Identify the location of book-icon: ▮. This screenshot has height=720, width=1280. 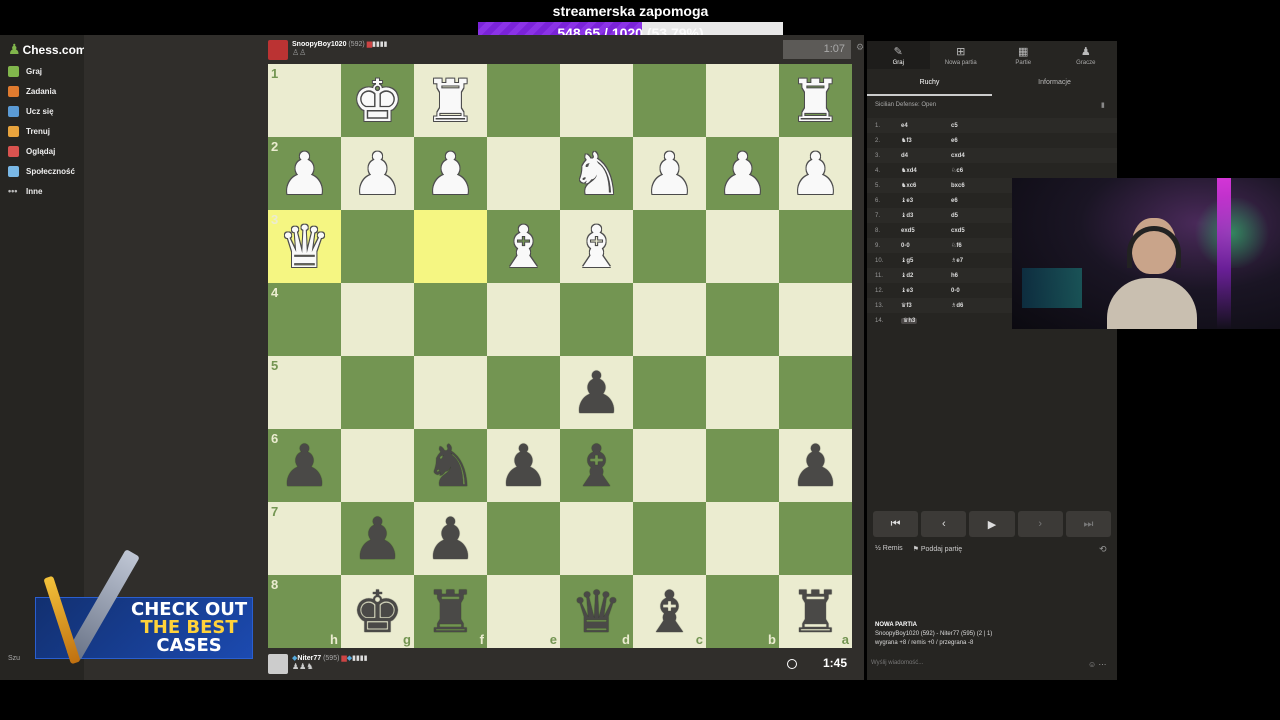
(1103, 105).